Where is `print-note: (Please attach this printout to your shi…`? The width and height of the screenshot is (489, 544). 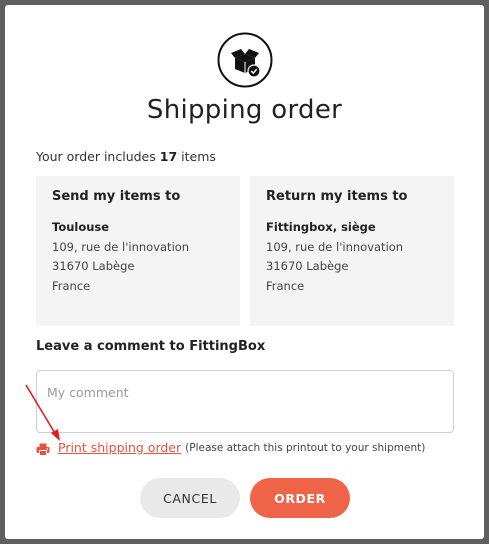 print-note: (Please attach this printout to your shi… is located at coordinates (305, 447).